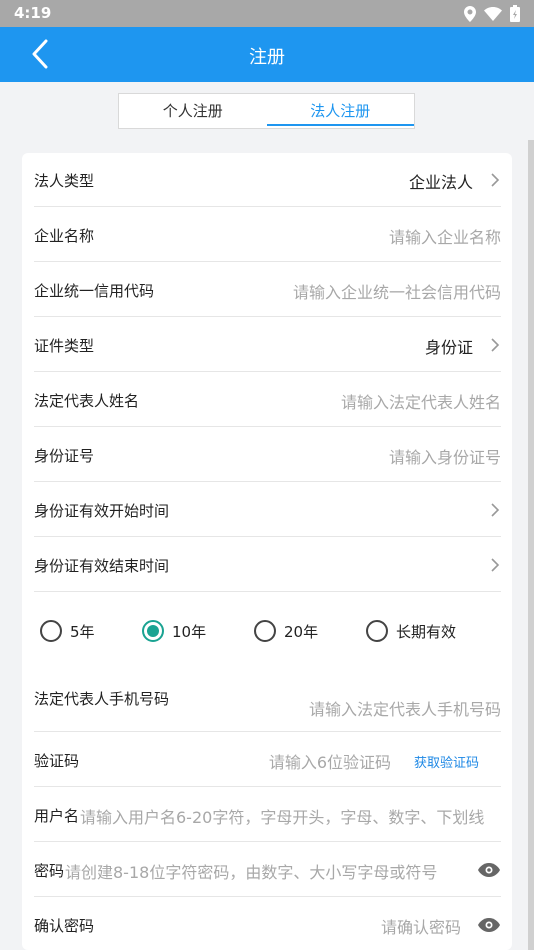  Describe the element at coordinates (64, 181) in the screenshot. I see `legal-type-label: 法人类型` at that location.